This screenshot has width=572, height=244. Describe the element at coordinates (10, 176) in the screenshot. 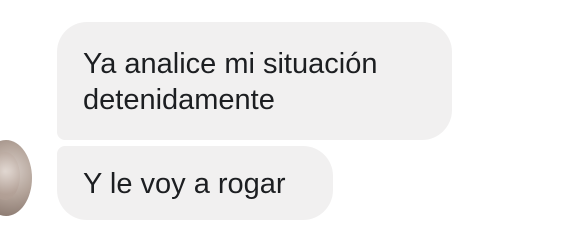

I see `avatar-photo` at that location.